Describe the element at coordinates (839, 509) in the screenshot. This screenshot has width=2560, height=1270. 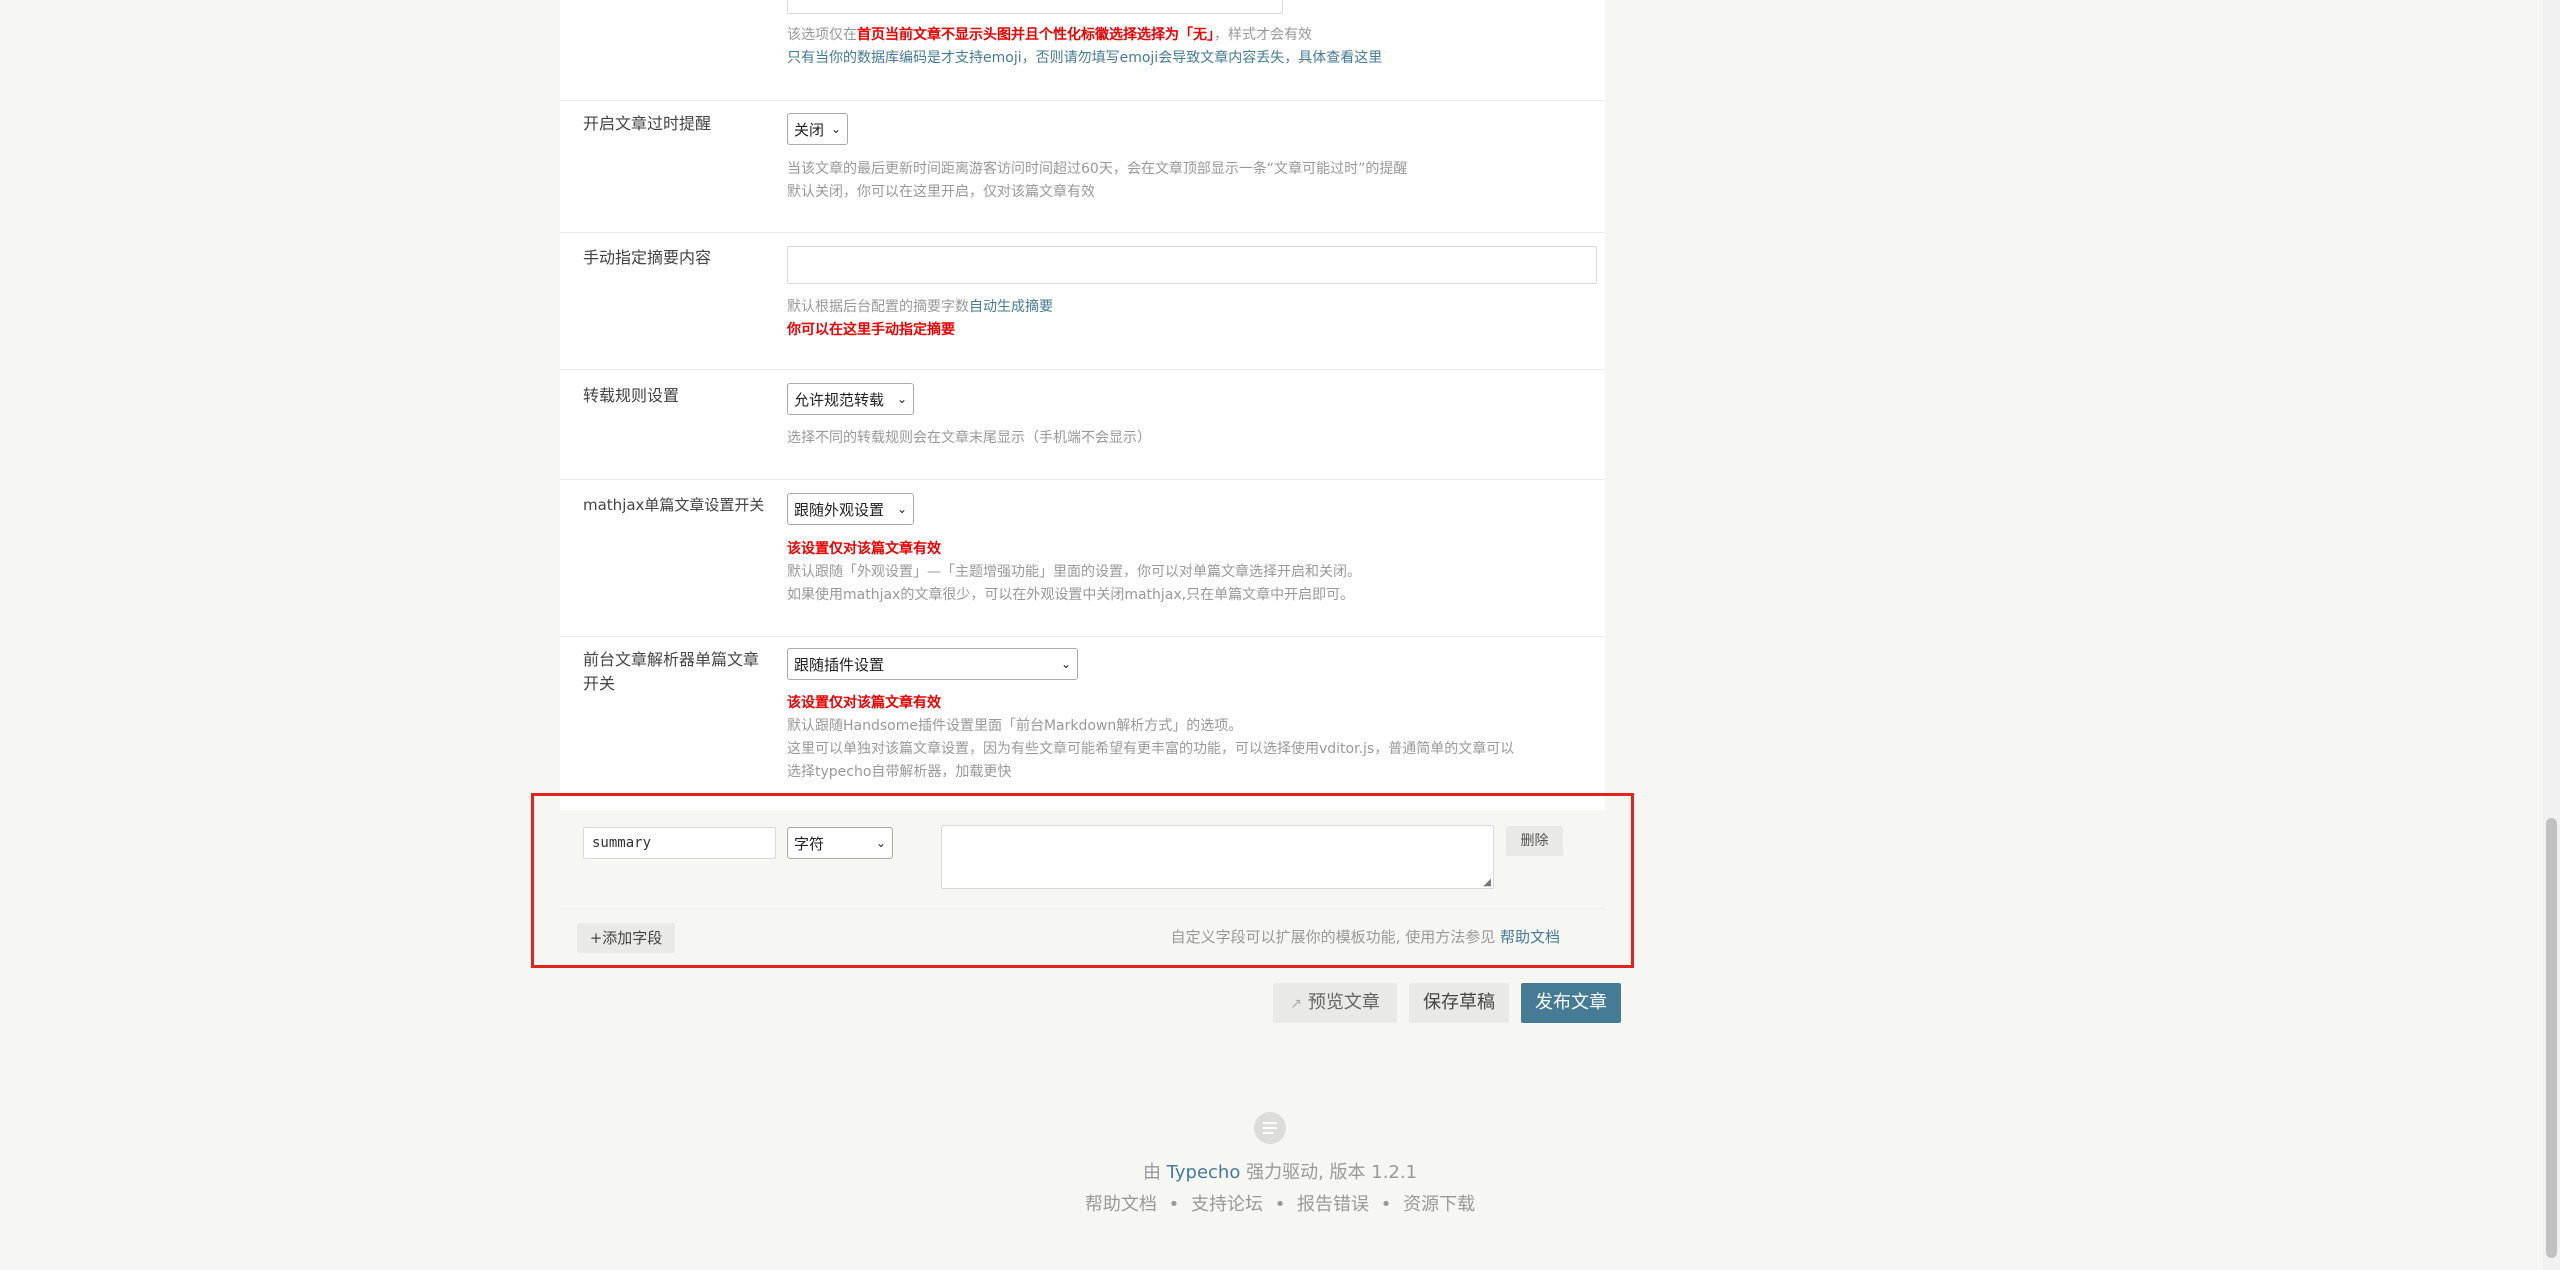
I see `mathjax-select-value: 跟随外观设置` at that location.